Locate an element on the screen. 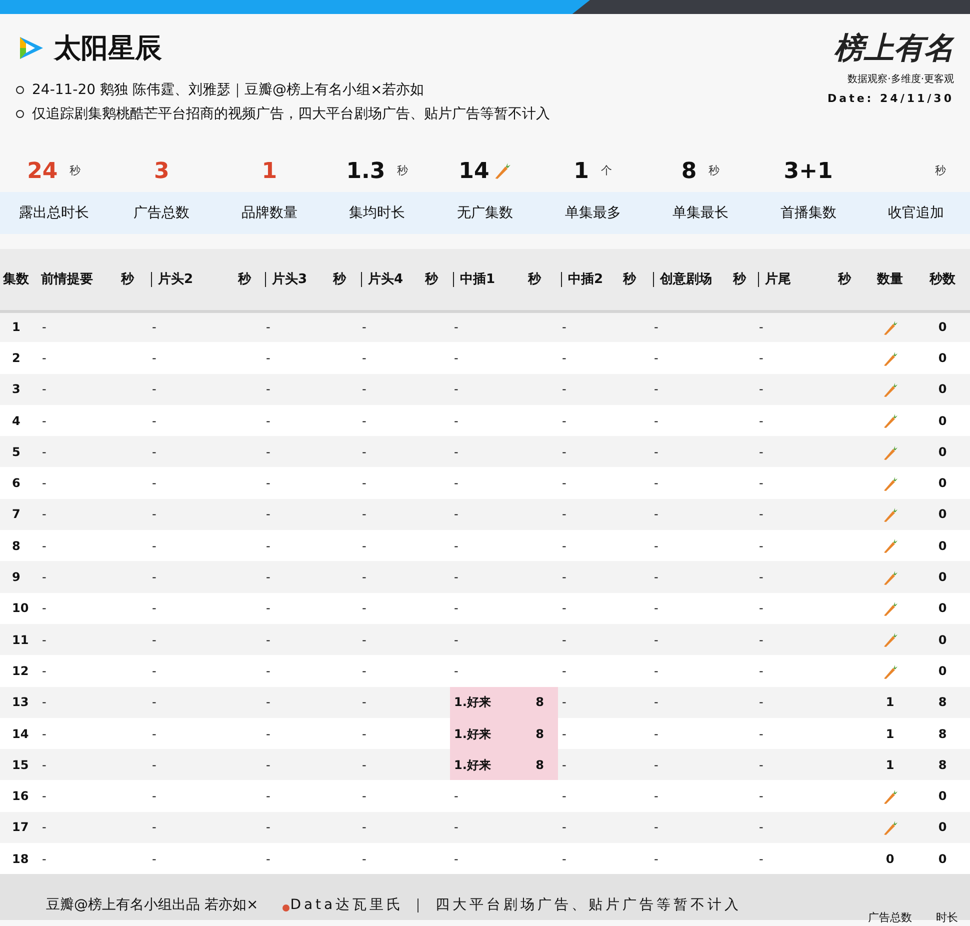 The height and width of the screenshot is (926, 970). stat-label: 单集最长 is located at coordinates (701, 213).